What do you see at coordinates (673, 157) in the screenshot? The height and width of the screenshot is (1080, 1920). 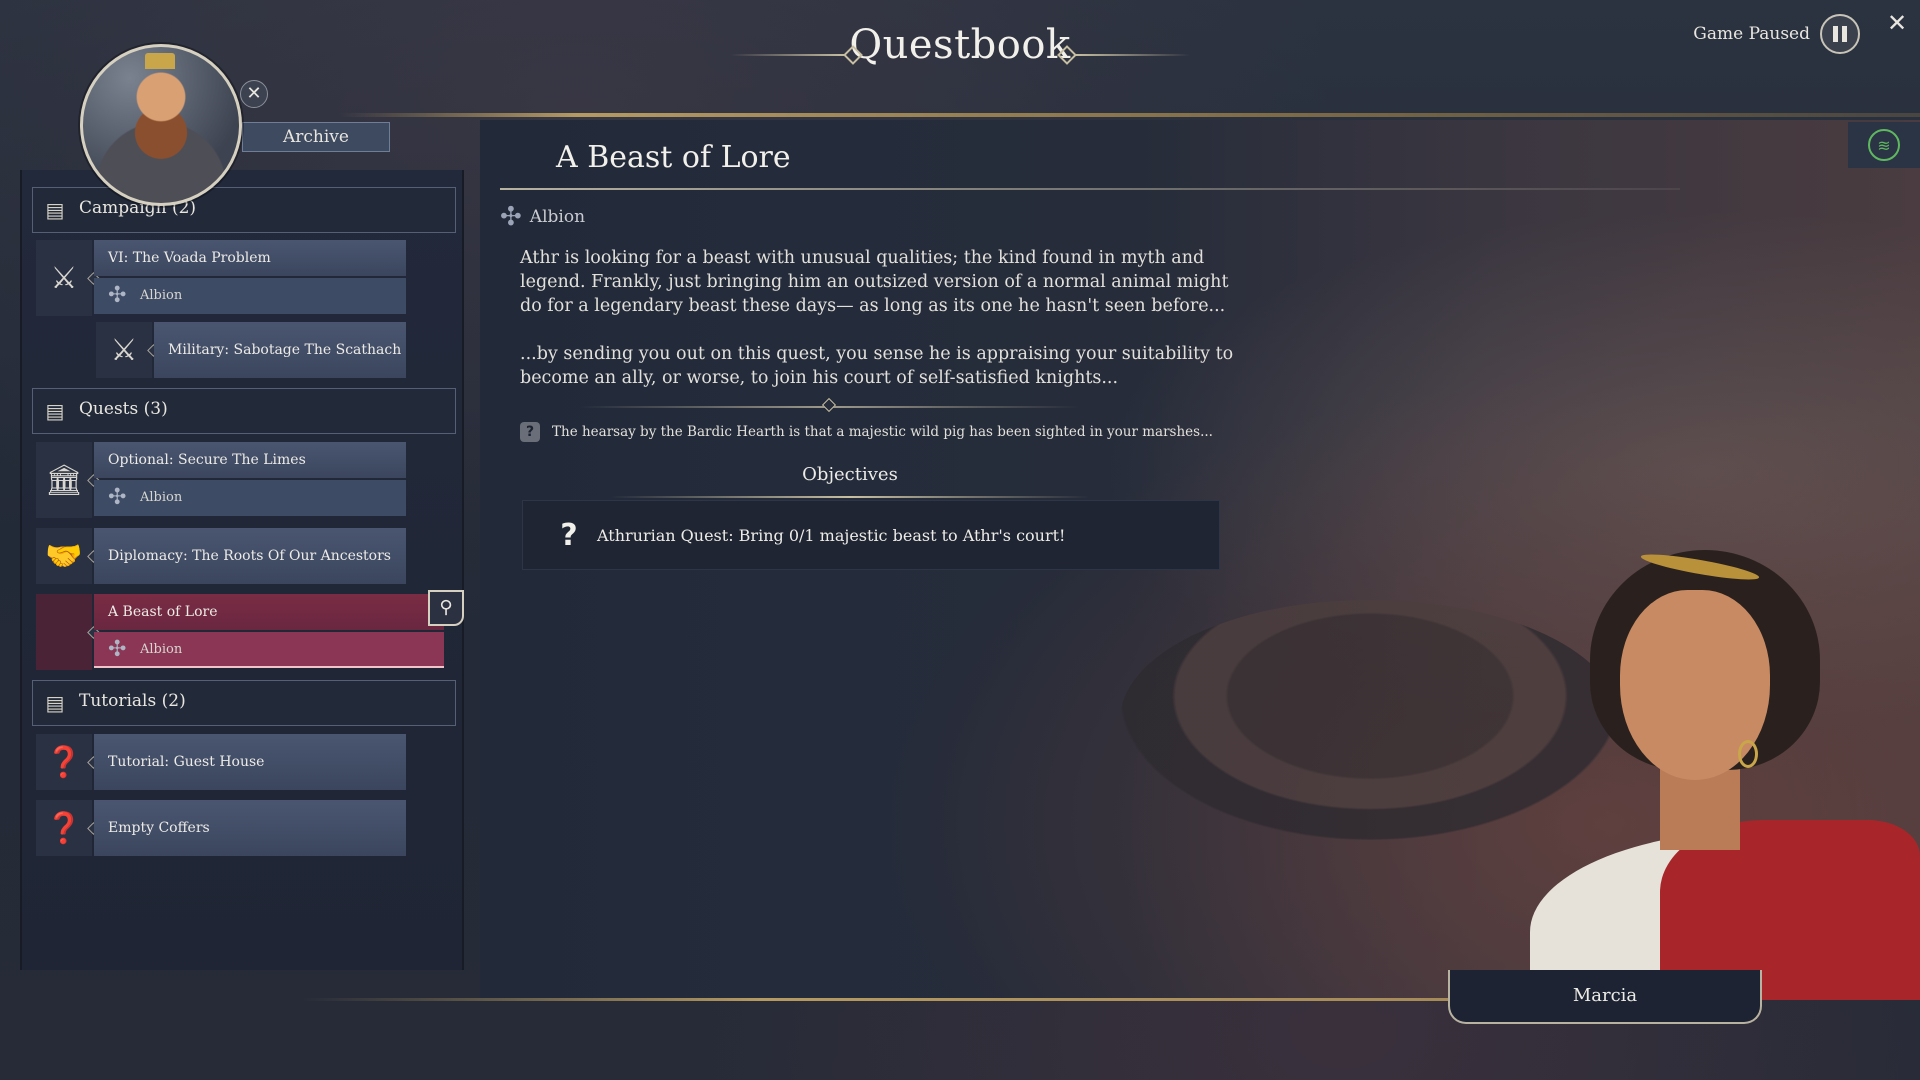 I see `quest-detail-title: A Beast of Lore` at bounding box center [673, 157].